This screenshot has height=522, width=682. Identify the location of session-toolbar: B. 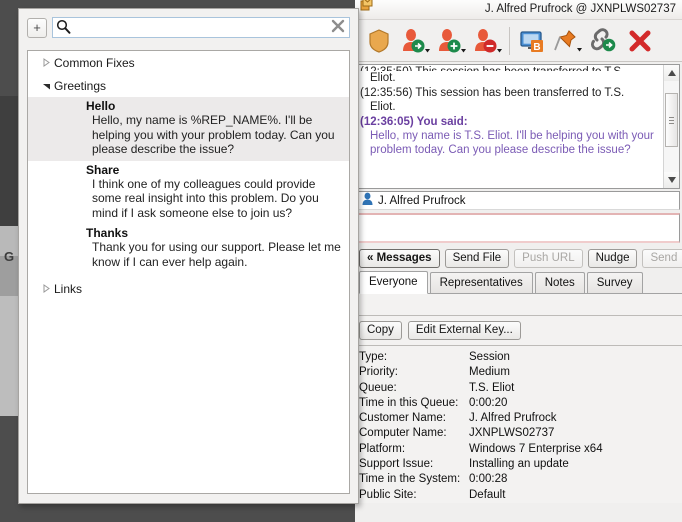
(518, 41).